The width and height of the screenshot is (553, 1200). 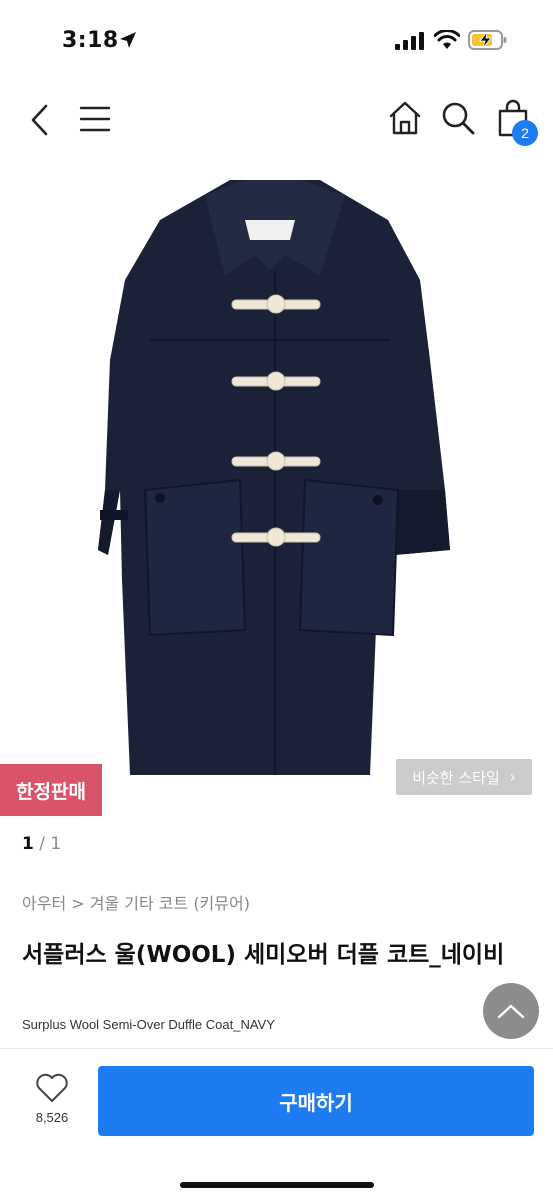 What do you see at coordinates (95, 119) in the screenshot?
I see `menu-icon` at bounding box center [95, 119].